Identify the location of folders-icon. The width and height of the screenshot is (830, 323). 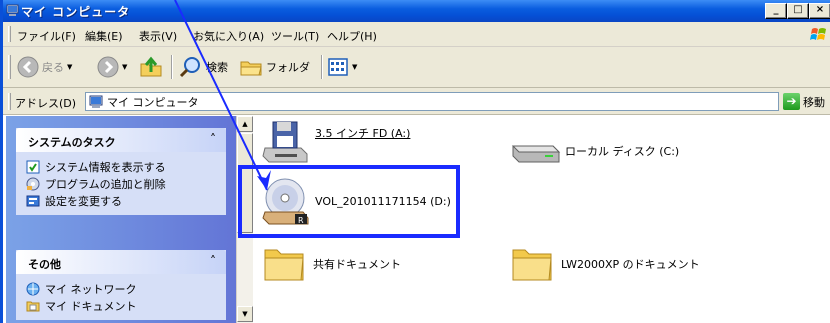
(251, 68).